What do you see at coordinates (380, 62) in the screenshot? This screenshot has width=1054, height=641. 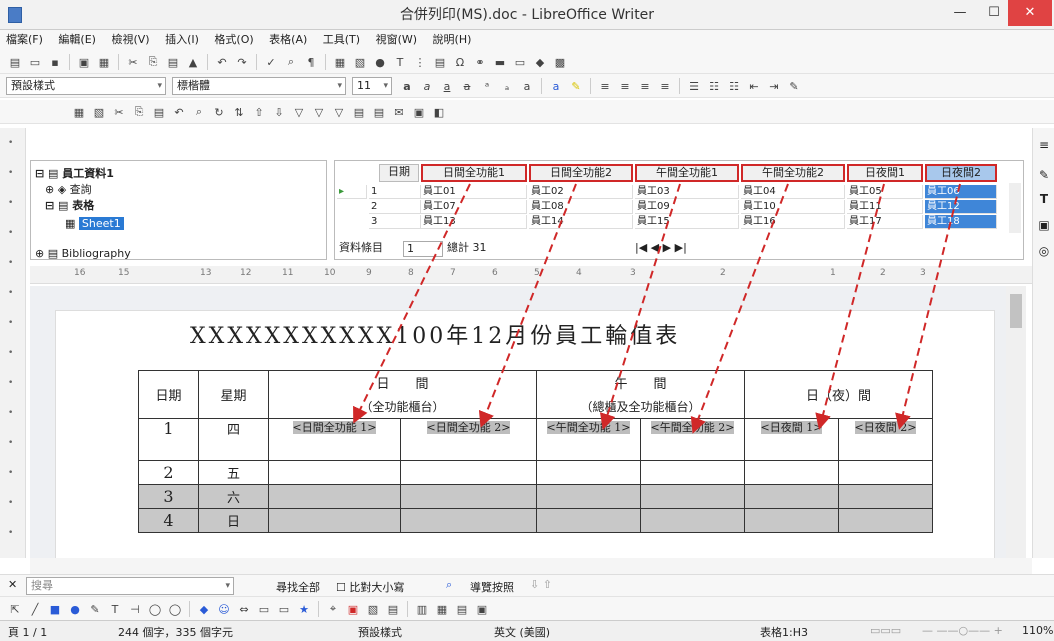 I see `insert-chart-icon: ●` at bounding box center [380, 62].